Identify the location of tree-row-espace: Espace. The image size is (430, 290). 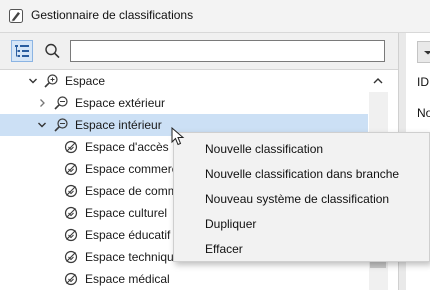
(184, 81).